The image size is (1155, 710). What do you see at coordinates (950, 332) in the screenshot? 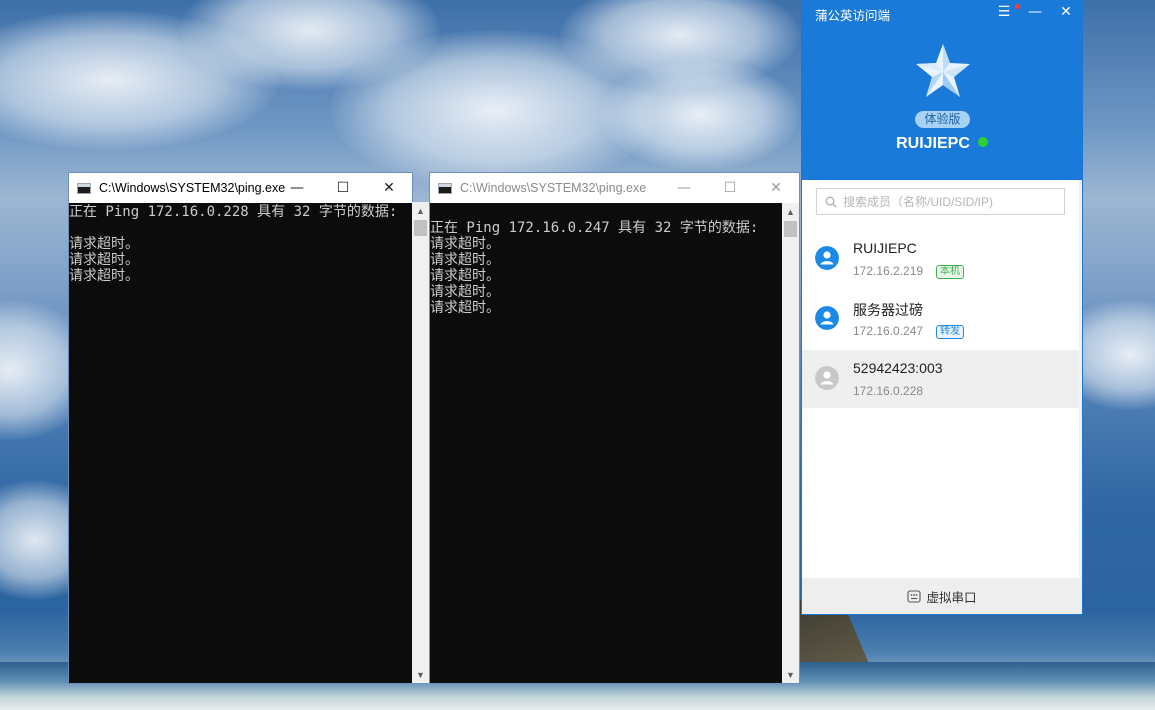
I see `relay-tag: 转发` at bounding box center [950, 332].